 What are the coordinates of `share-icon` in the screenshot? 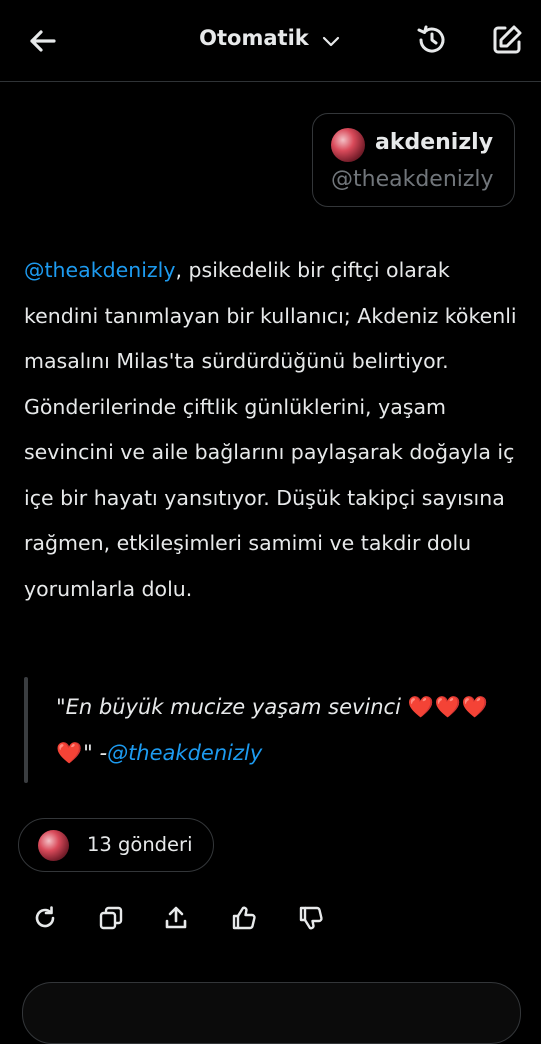 It's located at (176, 917).